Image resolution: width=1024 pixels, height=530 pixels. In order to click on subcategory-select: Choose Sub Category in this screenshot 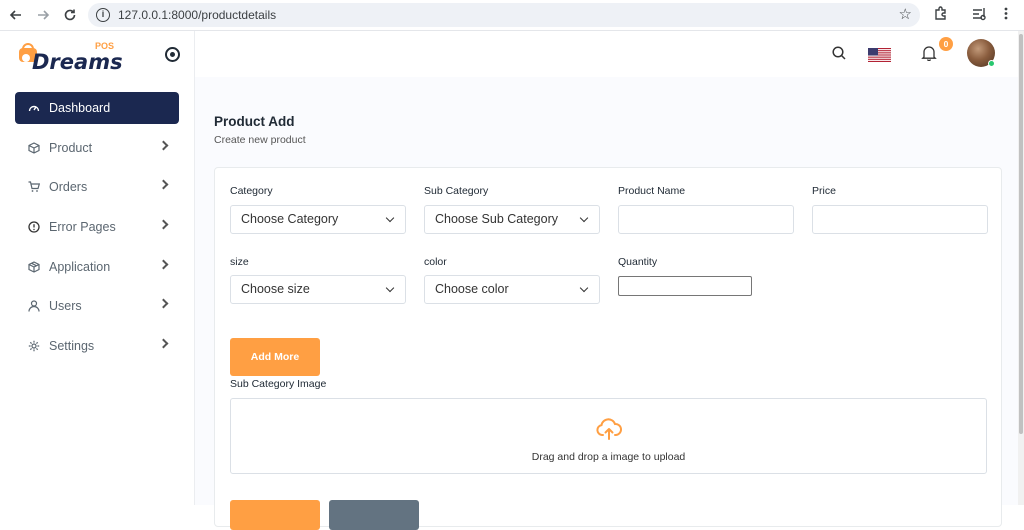, I will do `click(512, 219)`.